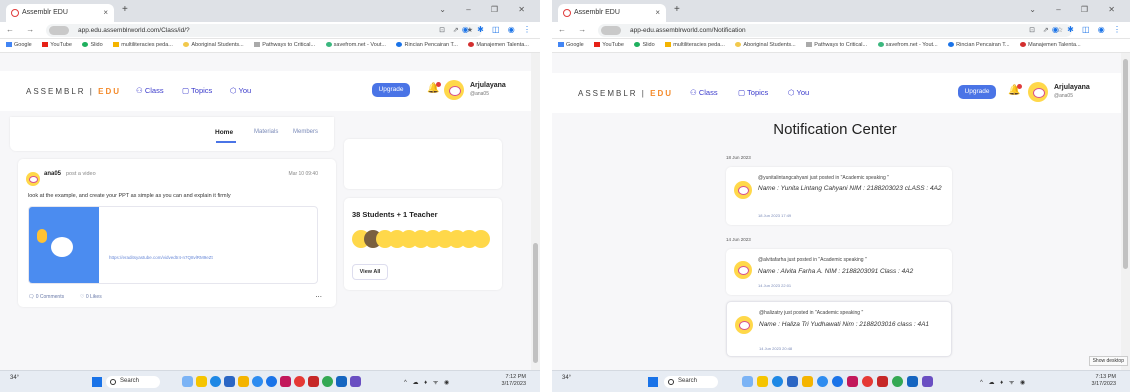  Describe the element at coordinates (423, 164) in the screenshot. I see `sidebar-top-card` at that location.